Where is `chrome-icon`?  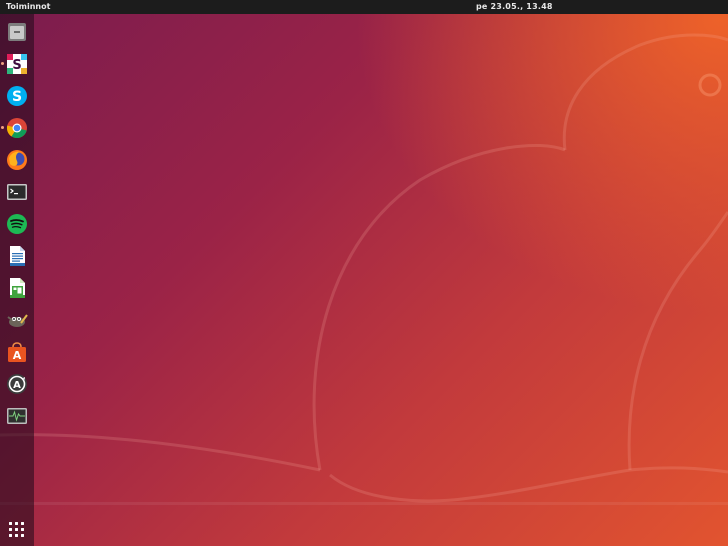
chrome-icon is located at coordinates (16, 128).